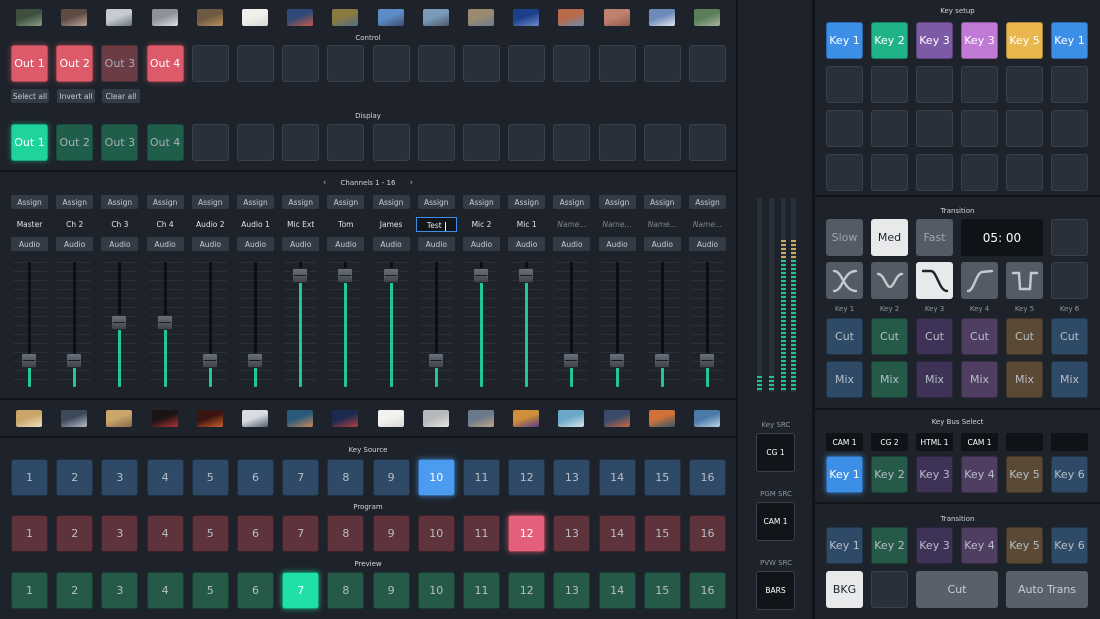 The image size is (1100, 619). I want to click on channel-12-name-field: Mic 1, so click(526, 224).